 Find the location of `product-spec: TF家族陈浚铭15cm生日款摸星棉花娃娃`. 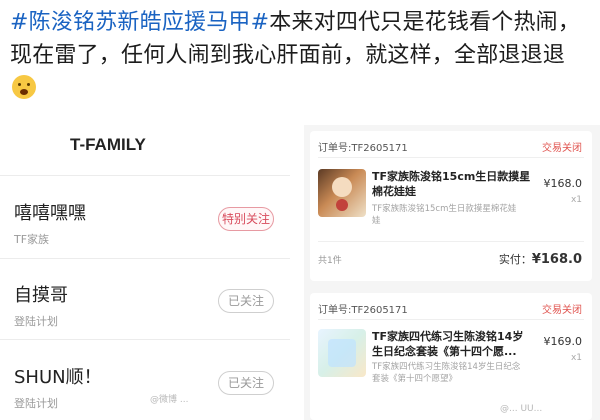

product-spec: TF家族陈浚铭15cm生日款摸星棉花娃娃 is located at coordinates (444, 215).